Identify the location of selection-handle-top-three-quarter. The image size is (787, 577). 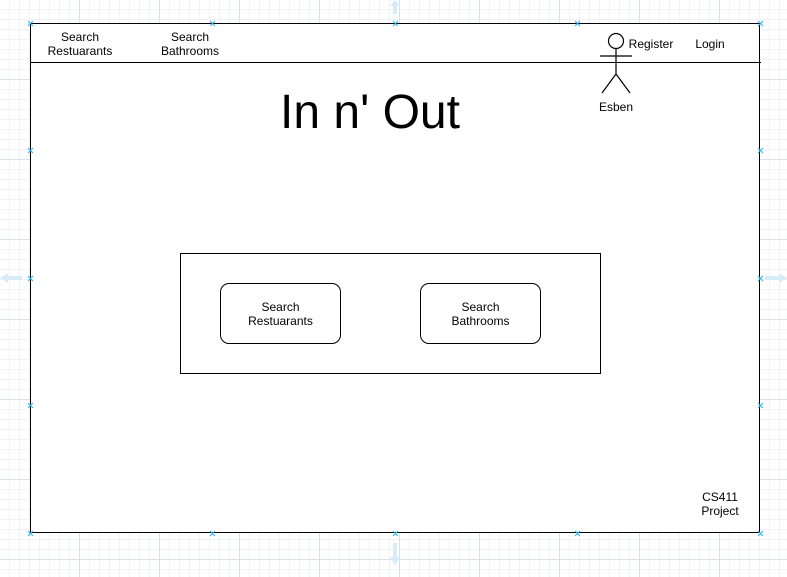
(577, 23).